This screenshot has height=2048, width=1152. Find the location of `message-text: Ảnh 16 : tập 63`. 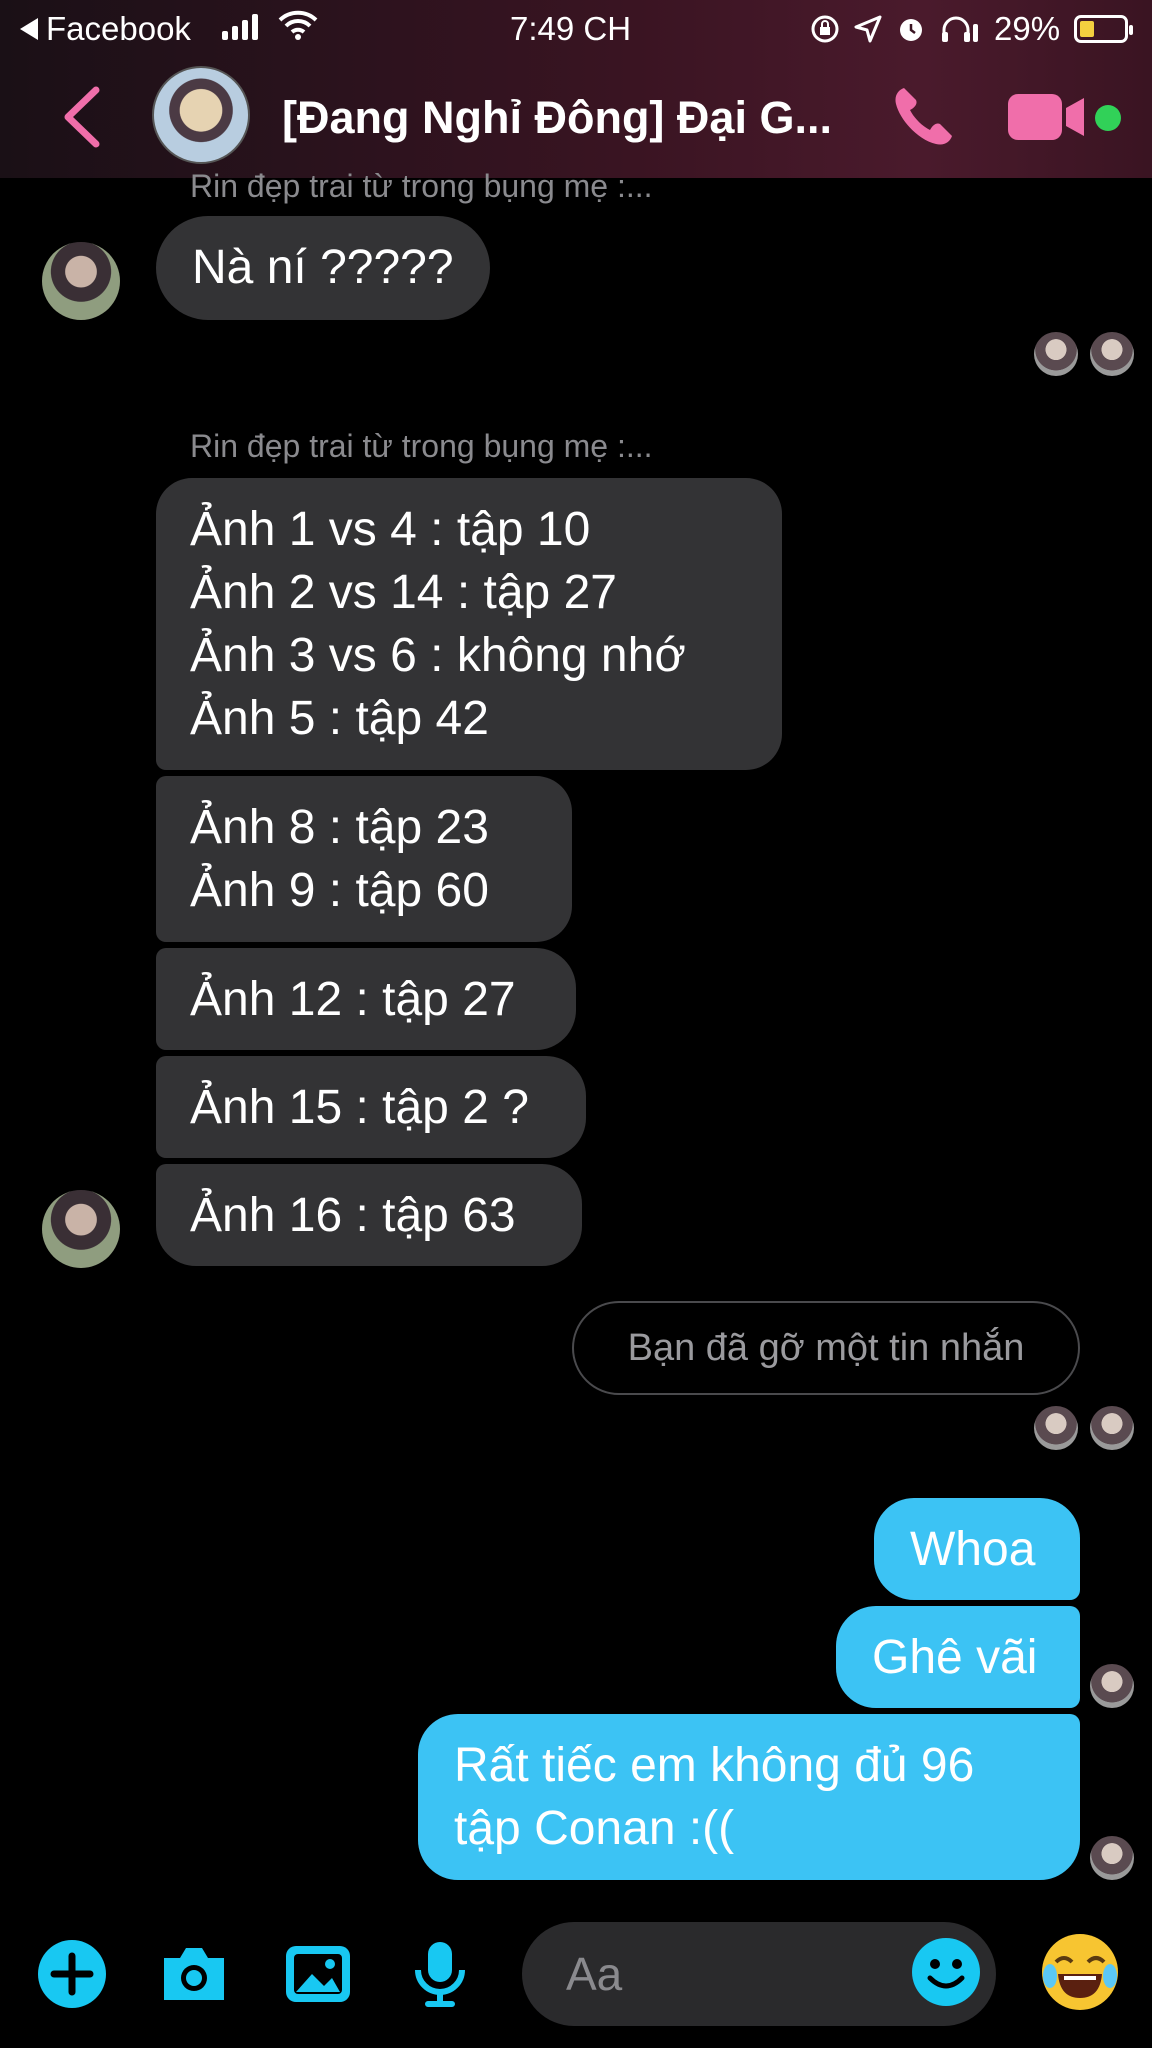

message-text: Ảnh 16 : tập 63 is located at coordinates (353, 1215).